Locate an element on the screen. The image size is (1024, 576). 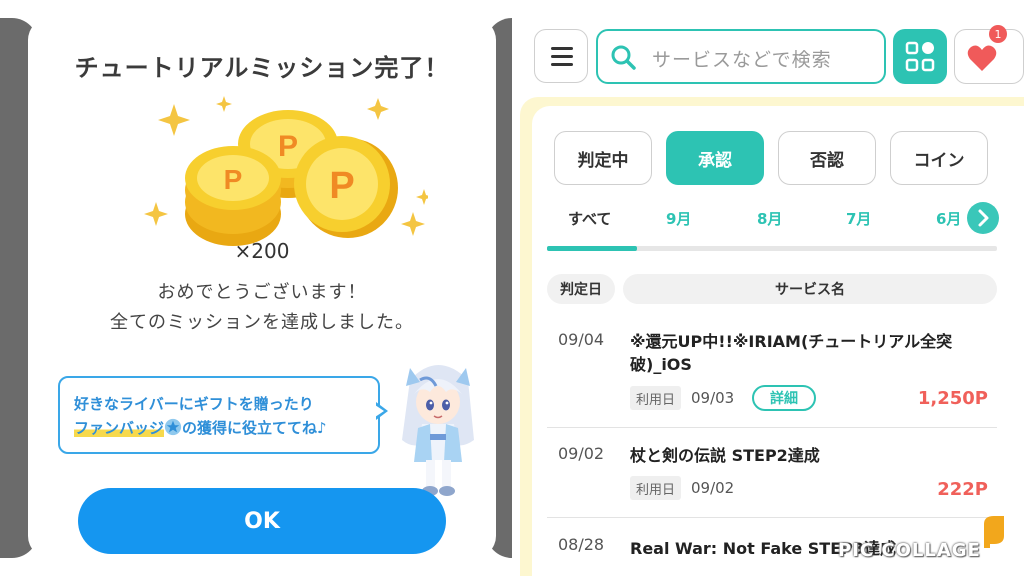
row-service-name: 杖と剣の伝説 STEP2達成 is located at coordinates (725, 455).